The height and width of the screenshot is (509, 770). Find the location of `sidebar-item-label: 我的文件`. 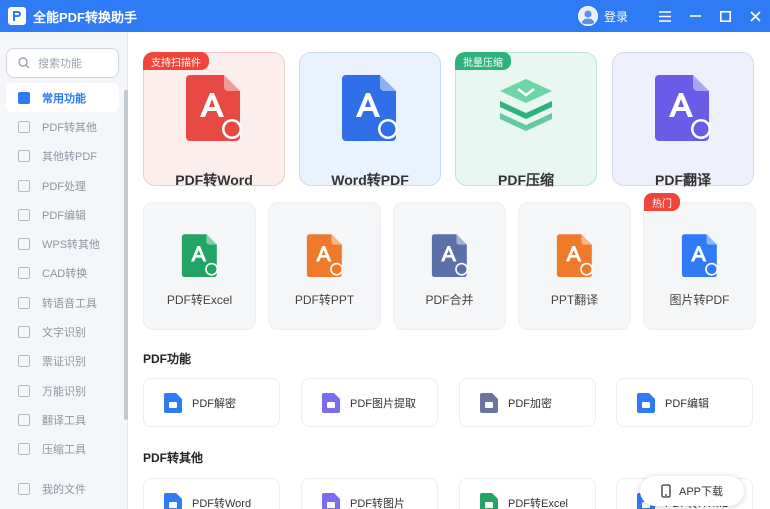

sidebar-item-label: 我的文件 is located at coordinates (64, 490).